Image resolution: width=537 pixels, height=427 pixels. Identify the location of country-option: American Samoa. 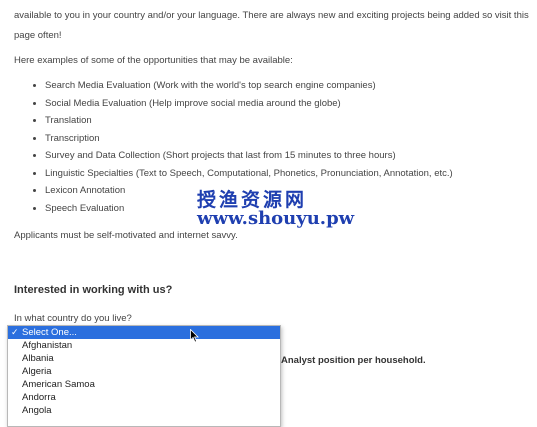
(144, 384).